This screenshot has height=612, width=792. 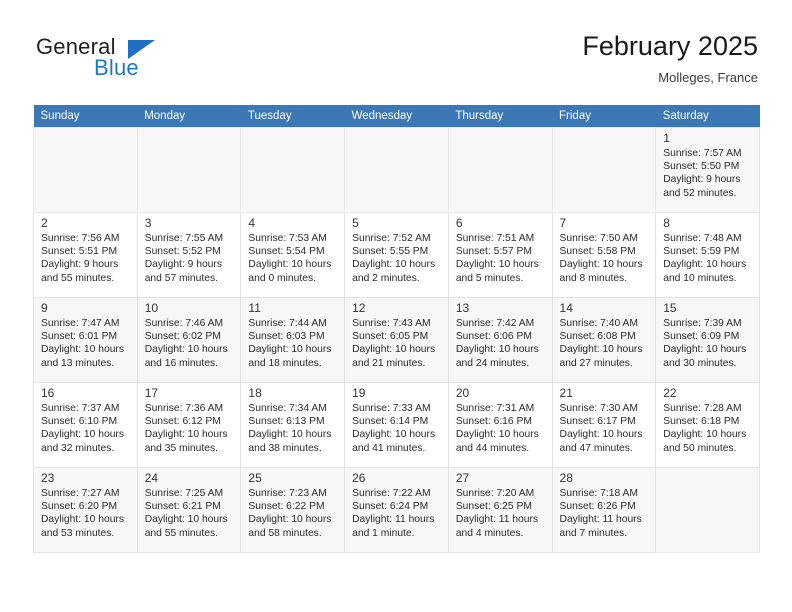 I want to click on day-info-line: Sunset: 6:13 PM, so click(x=286, y=422).